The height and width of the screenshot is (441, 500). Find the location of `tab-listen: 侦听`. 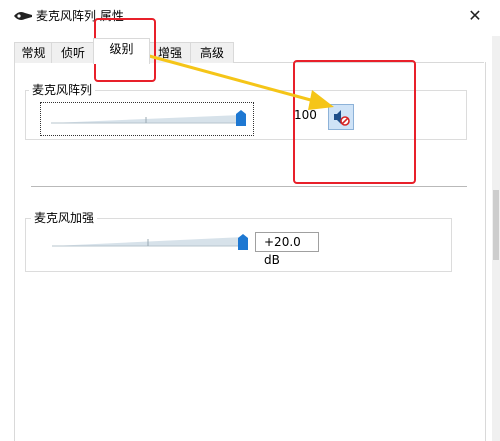

tab-listen: 侦听 is located at coordinates (73, 52).